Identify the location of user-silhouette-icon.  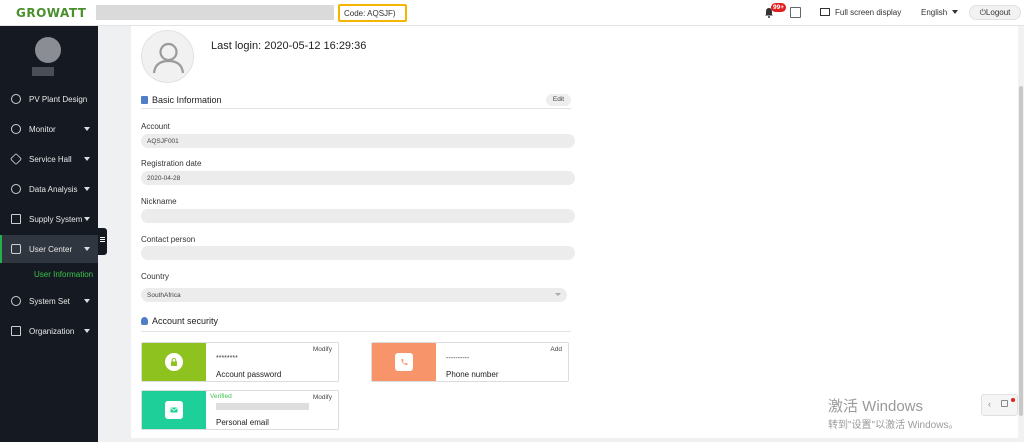
(168, 58).